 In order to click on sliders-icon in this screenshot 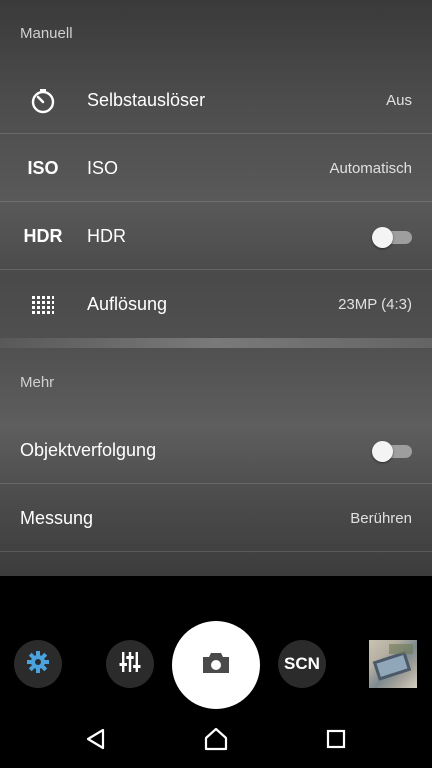, I will do `click(130, 664)`.